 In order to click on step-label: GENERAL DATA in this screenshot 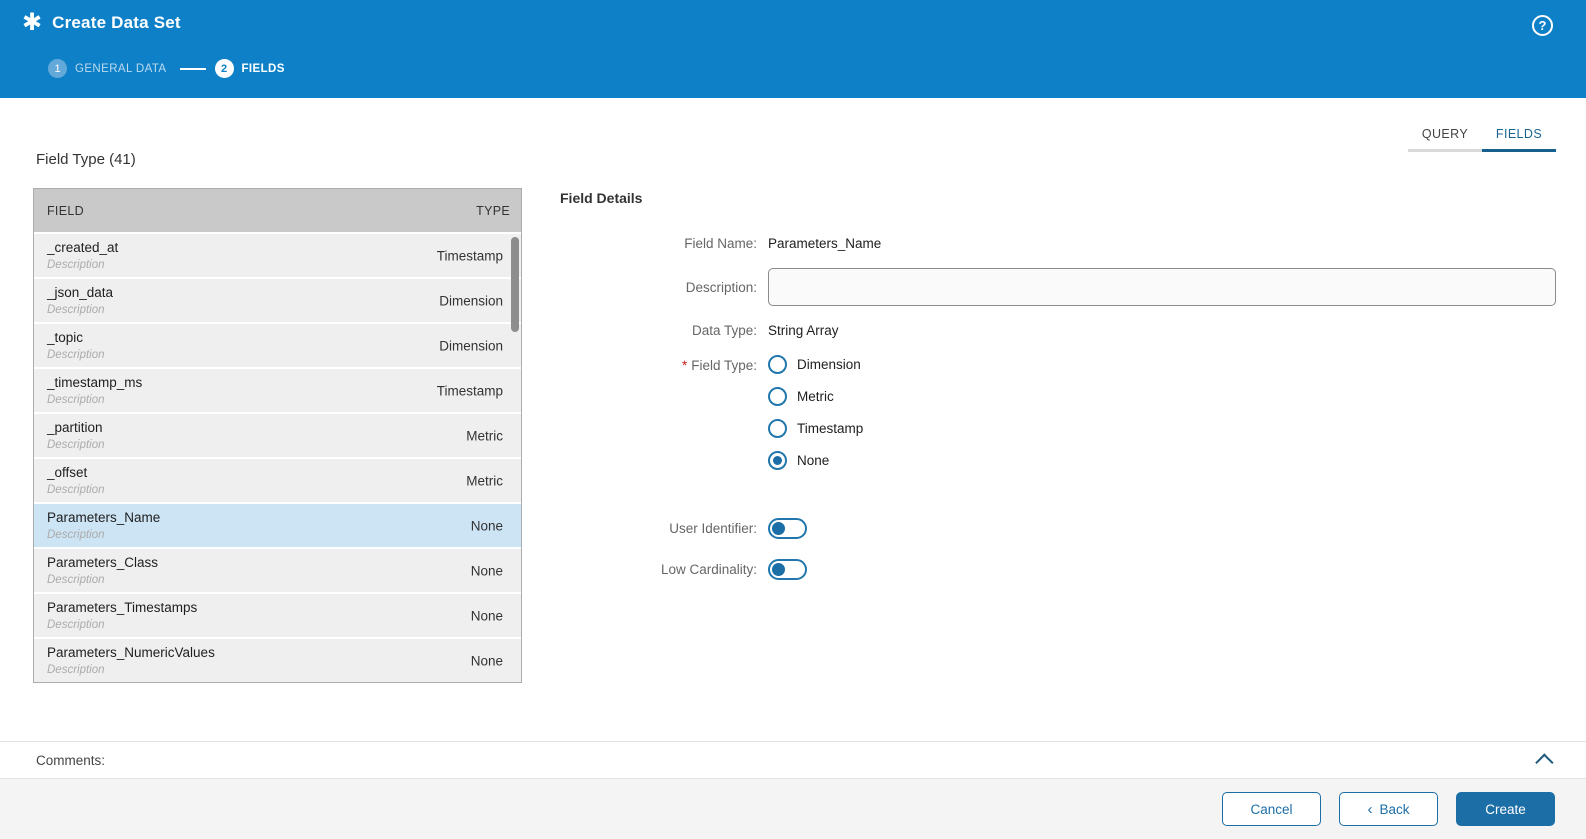, I will do `click(121, 68)`.